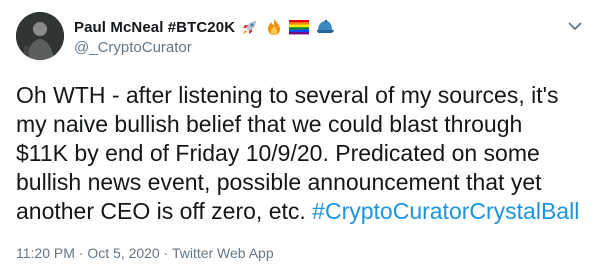  What do you see at coordinates (222, 253) in the screenshot?
I see `tweet-source: Twitter Web App` at bounding box center [222, 253].